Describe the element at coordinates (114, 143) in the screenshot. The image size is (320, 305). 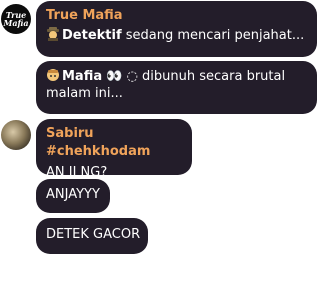
I see `sender-name: Sabiru #chehkhodam` at that location.